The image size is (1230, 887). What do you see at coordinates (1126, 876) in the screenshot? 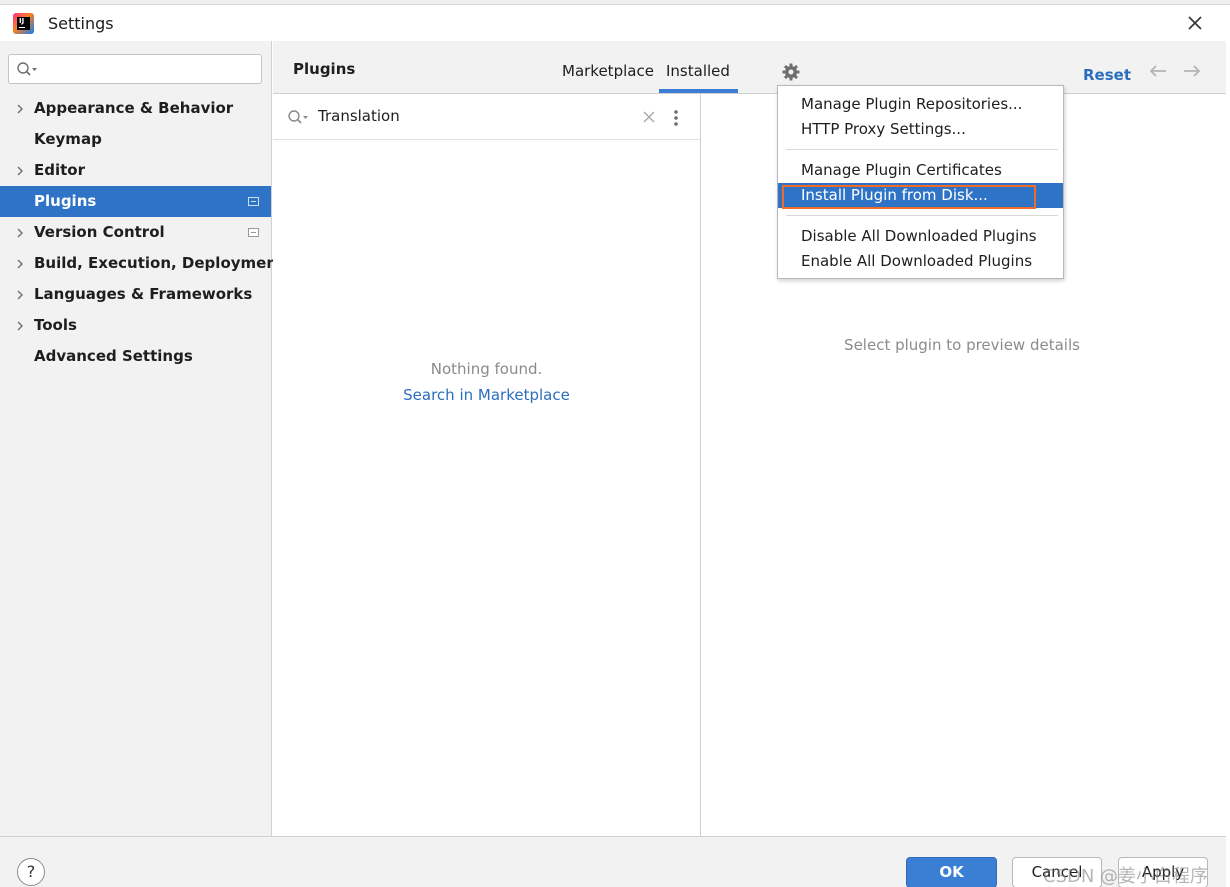
I see `watermark-text: CSDN @姜小白程序` at bounding box center [1126, 876].